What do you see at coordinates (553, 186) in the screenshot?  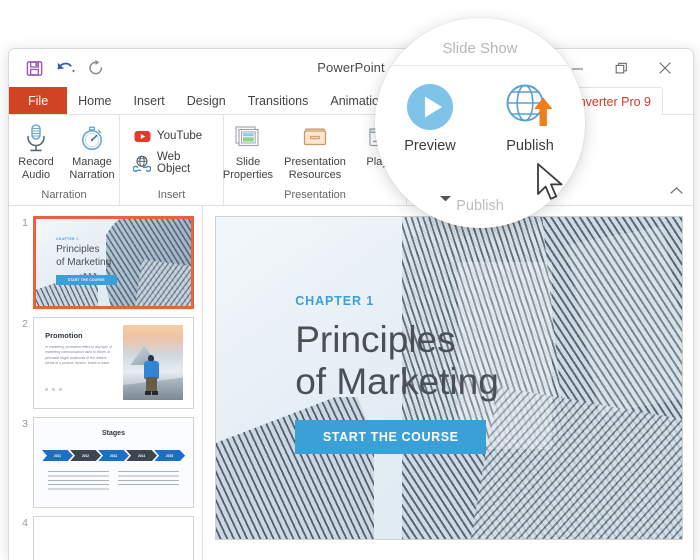 I see `mouse-cursor-icon` at bounding box center [553, 186].